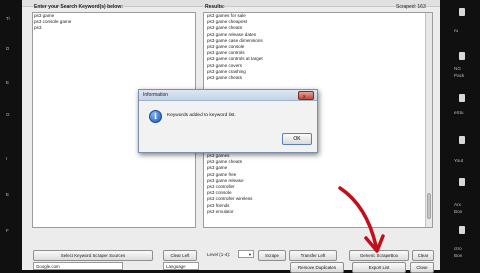 The width and height of the screenshot is (480, 273). Describe the element at coordinates (457, 204) in the screenshot. I see `right-strip-label: Arx` at that location.